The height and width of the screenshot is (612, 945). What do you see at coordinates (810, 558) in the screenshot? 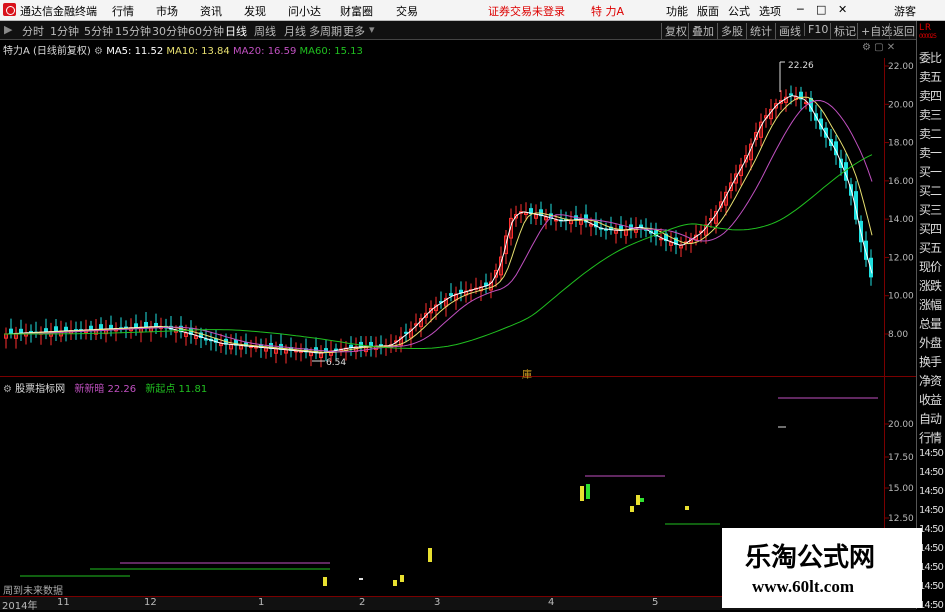
I see `watermark-title: 乐淘公式网` at bounding box center [810, 558].